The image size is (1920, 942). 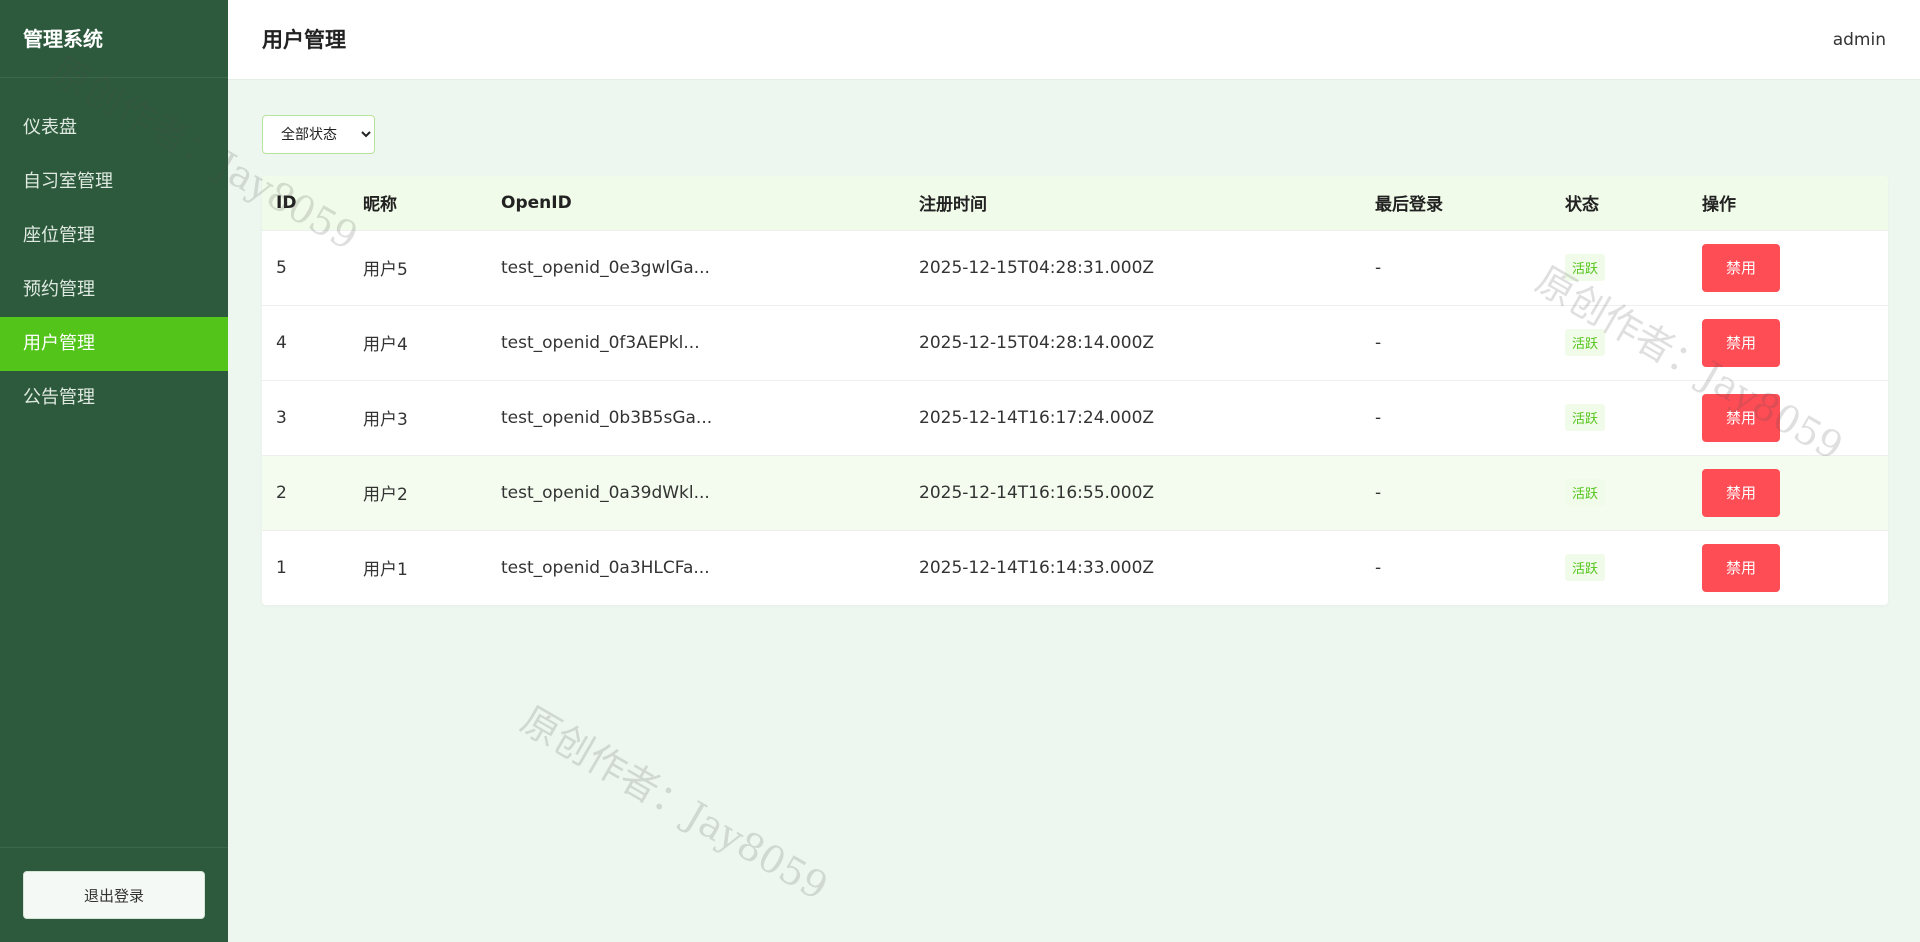 What do you see at coordinates (385, 420) in the screenshot?
I see `cell-nickname: 用户3` at bounding box center [385, 420].